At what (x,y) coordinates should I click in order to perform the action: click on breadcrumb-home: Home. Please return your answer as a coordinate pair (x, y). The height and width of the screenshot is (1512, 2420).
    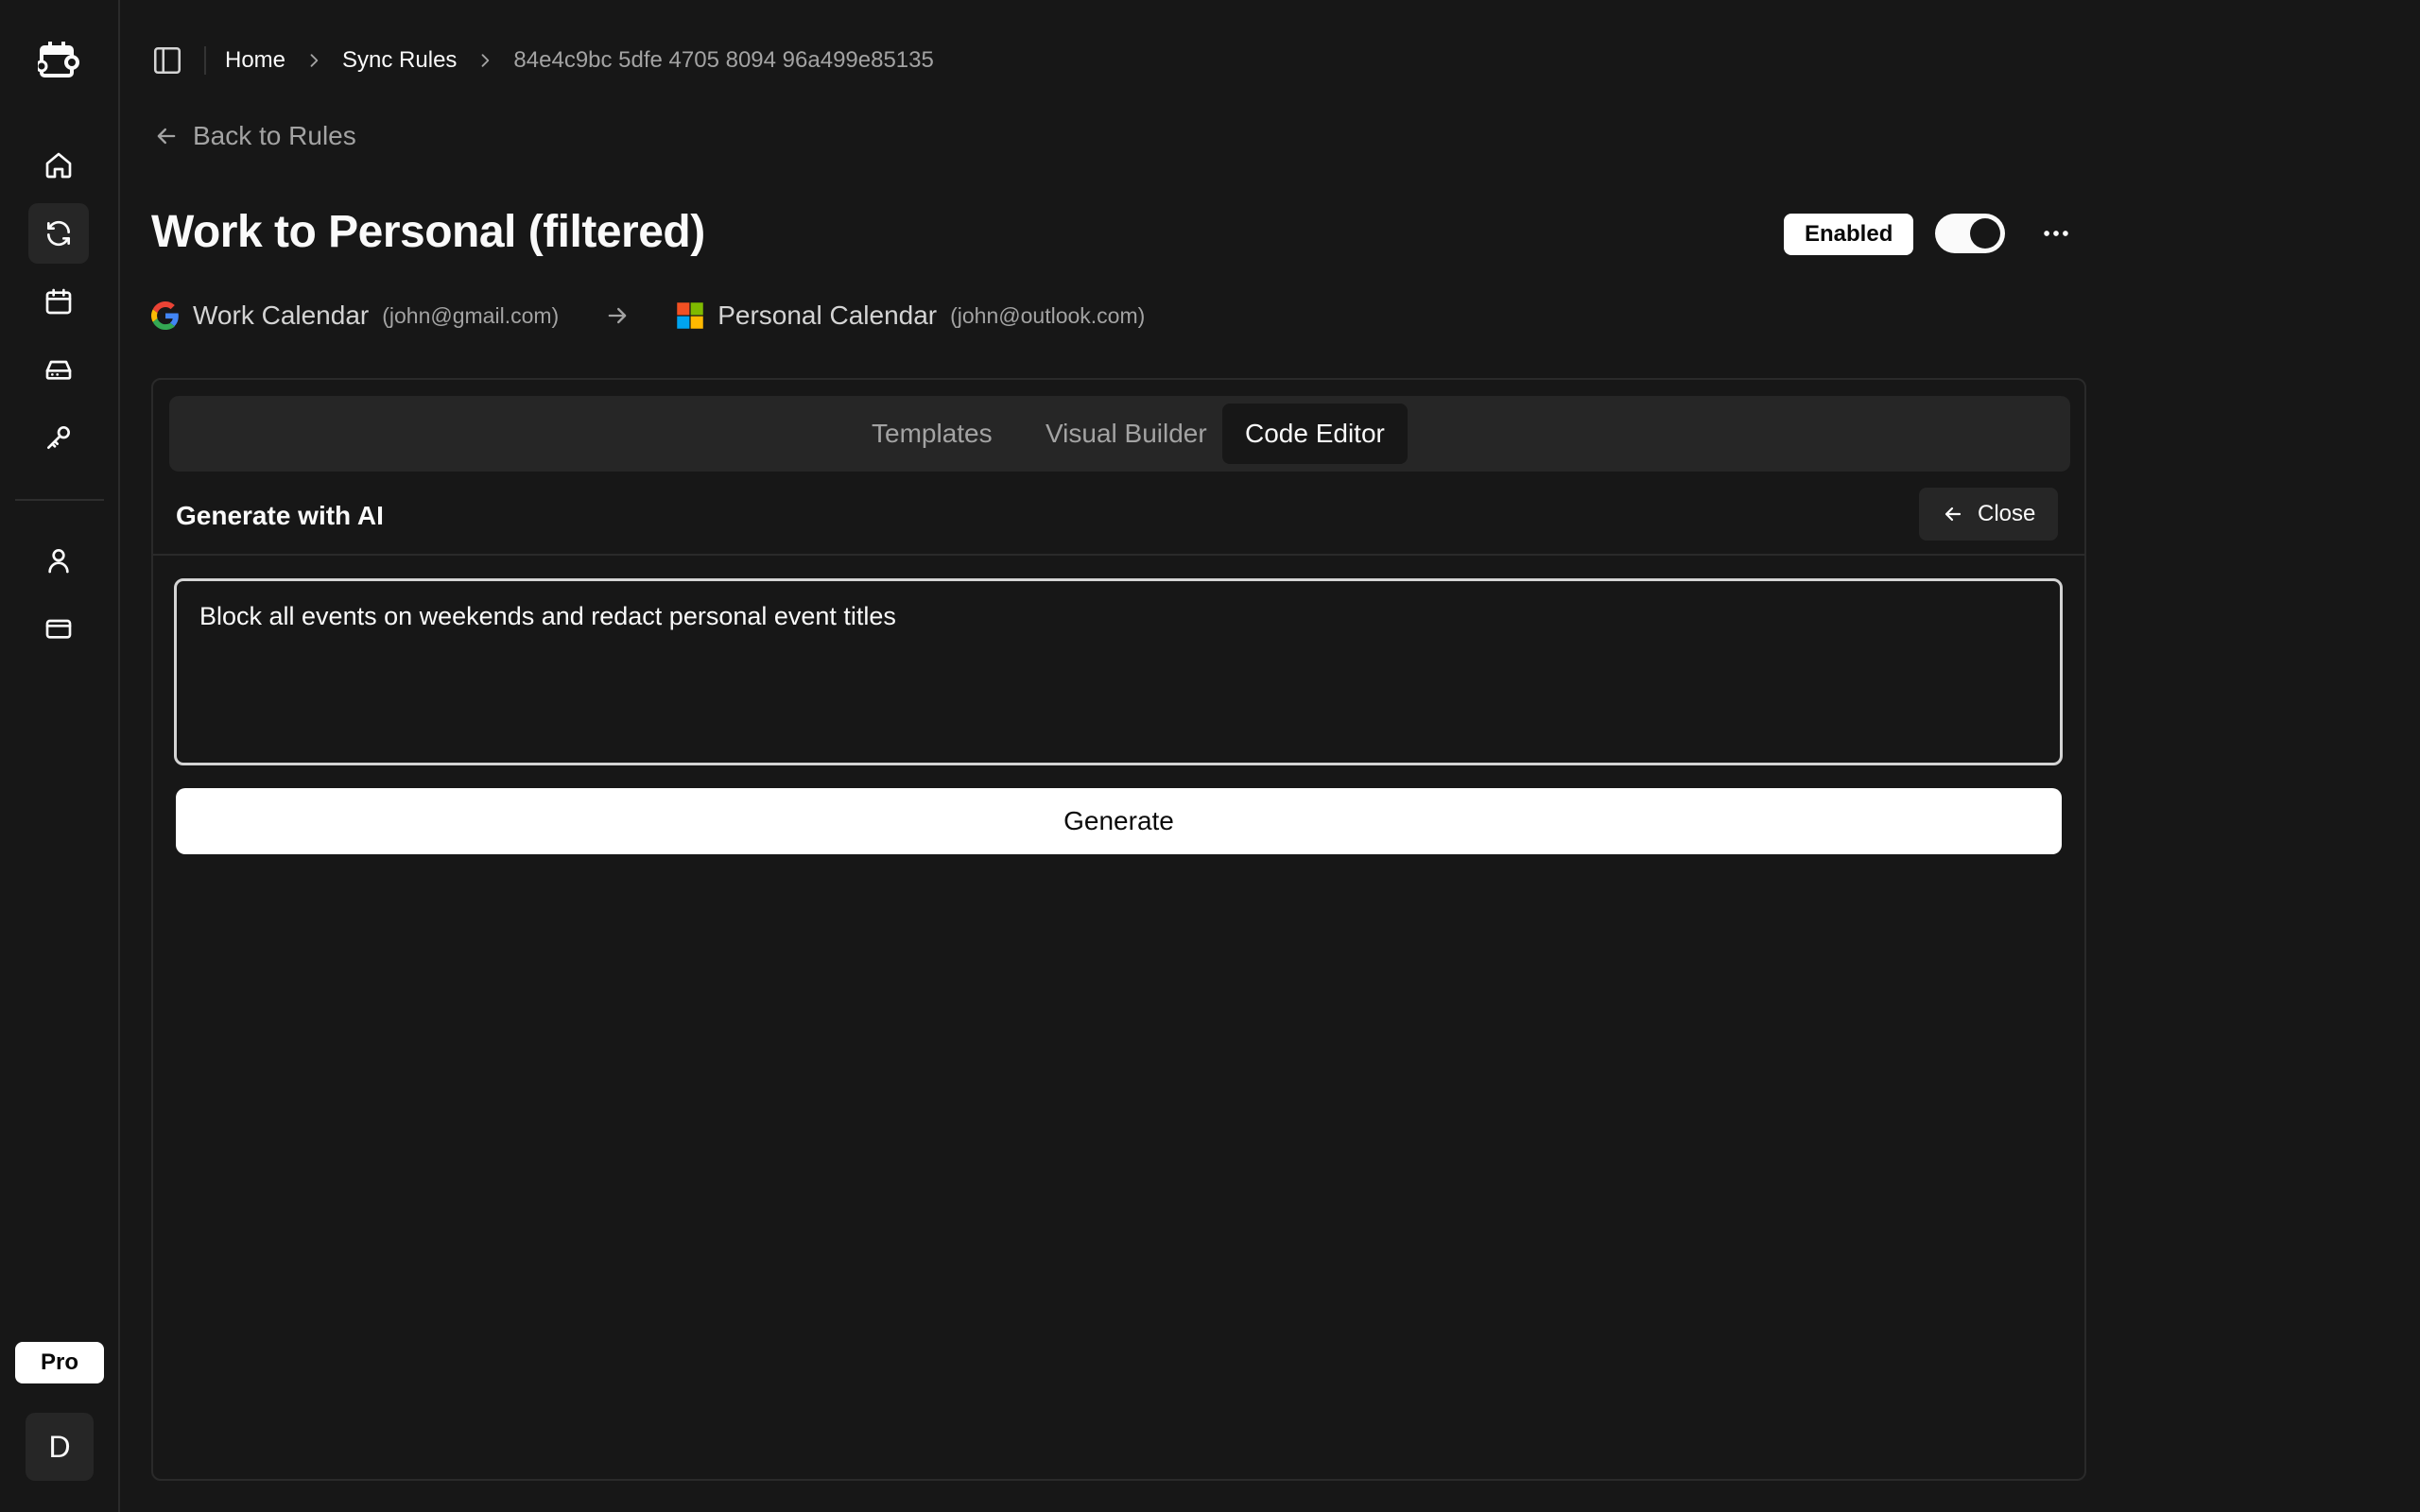
    Looking at the image, I should click on (255, 60).